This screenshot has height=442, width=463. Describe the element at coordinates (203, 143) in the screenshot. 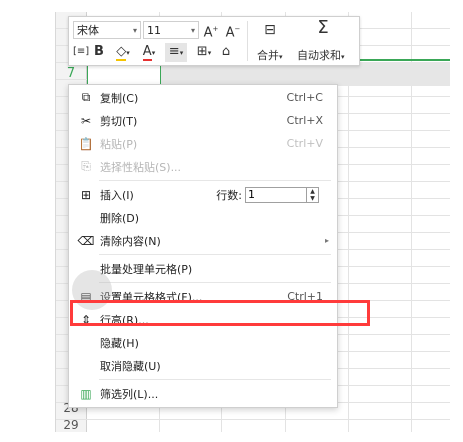

I see `menu-item-paste: 📋 粘贴(P) Ctrl+V` at that location.